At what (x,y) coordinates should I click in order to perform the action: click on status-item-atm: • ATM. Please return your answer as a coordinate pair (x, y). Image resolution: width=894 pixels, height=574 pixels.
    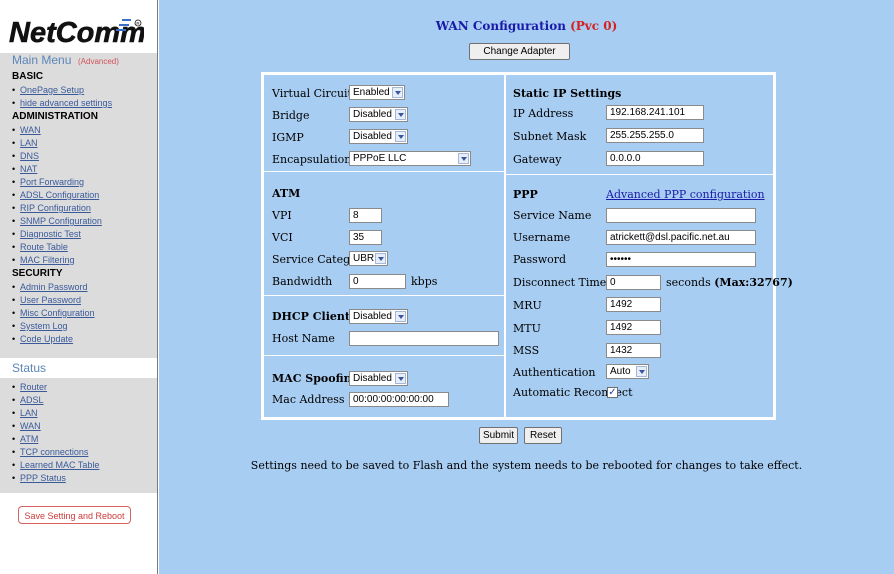
    Looking at the image, I should click on (25, 439).